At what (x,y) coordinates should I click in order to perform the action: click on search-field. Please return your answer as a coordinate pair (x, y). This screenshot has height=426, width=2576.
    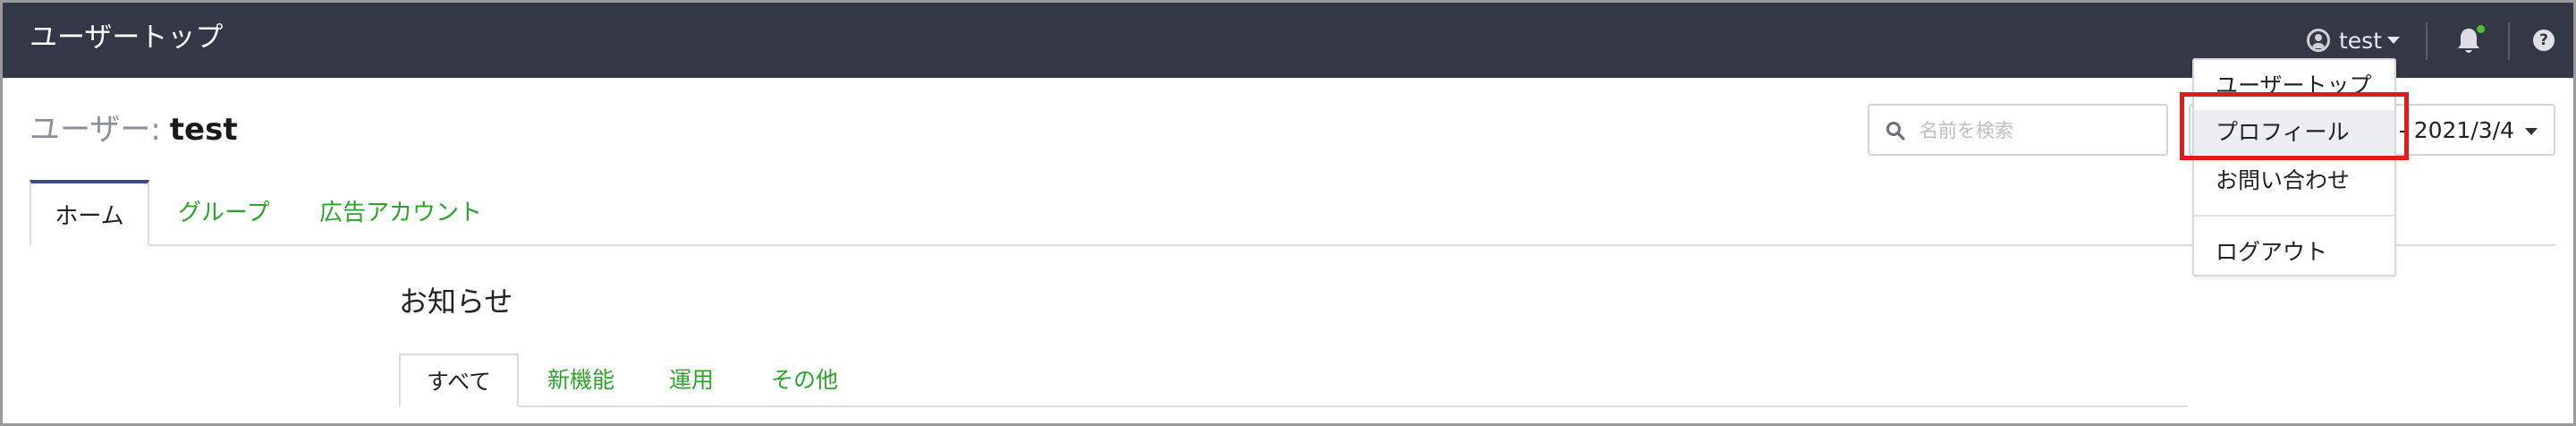
    Looking at the image, I should click on (2018, 130).